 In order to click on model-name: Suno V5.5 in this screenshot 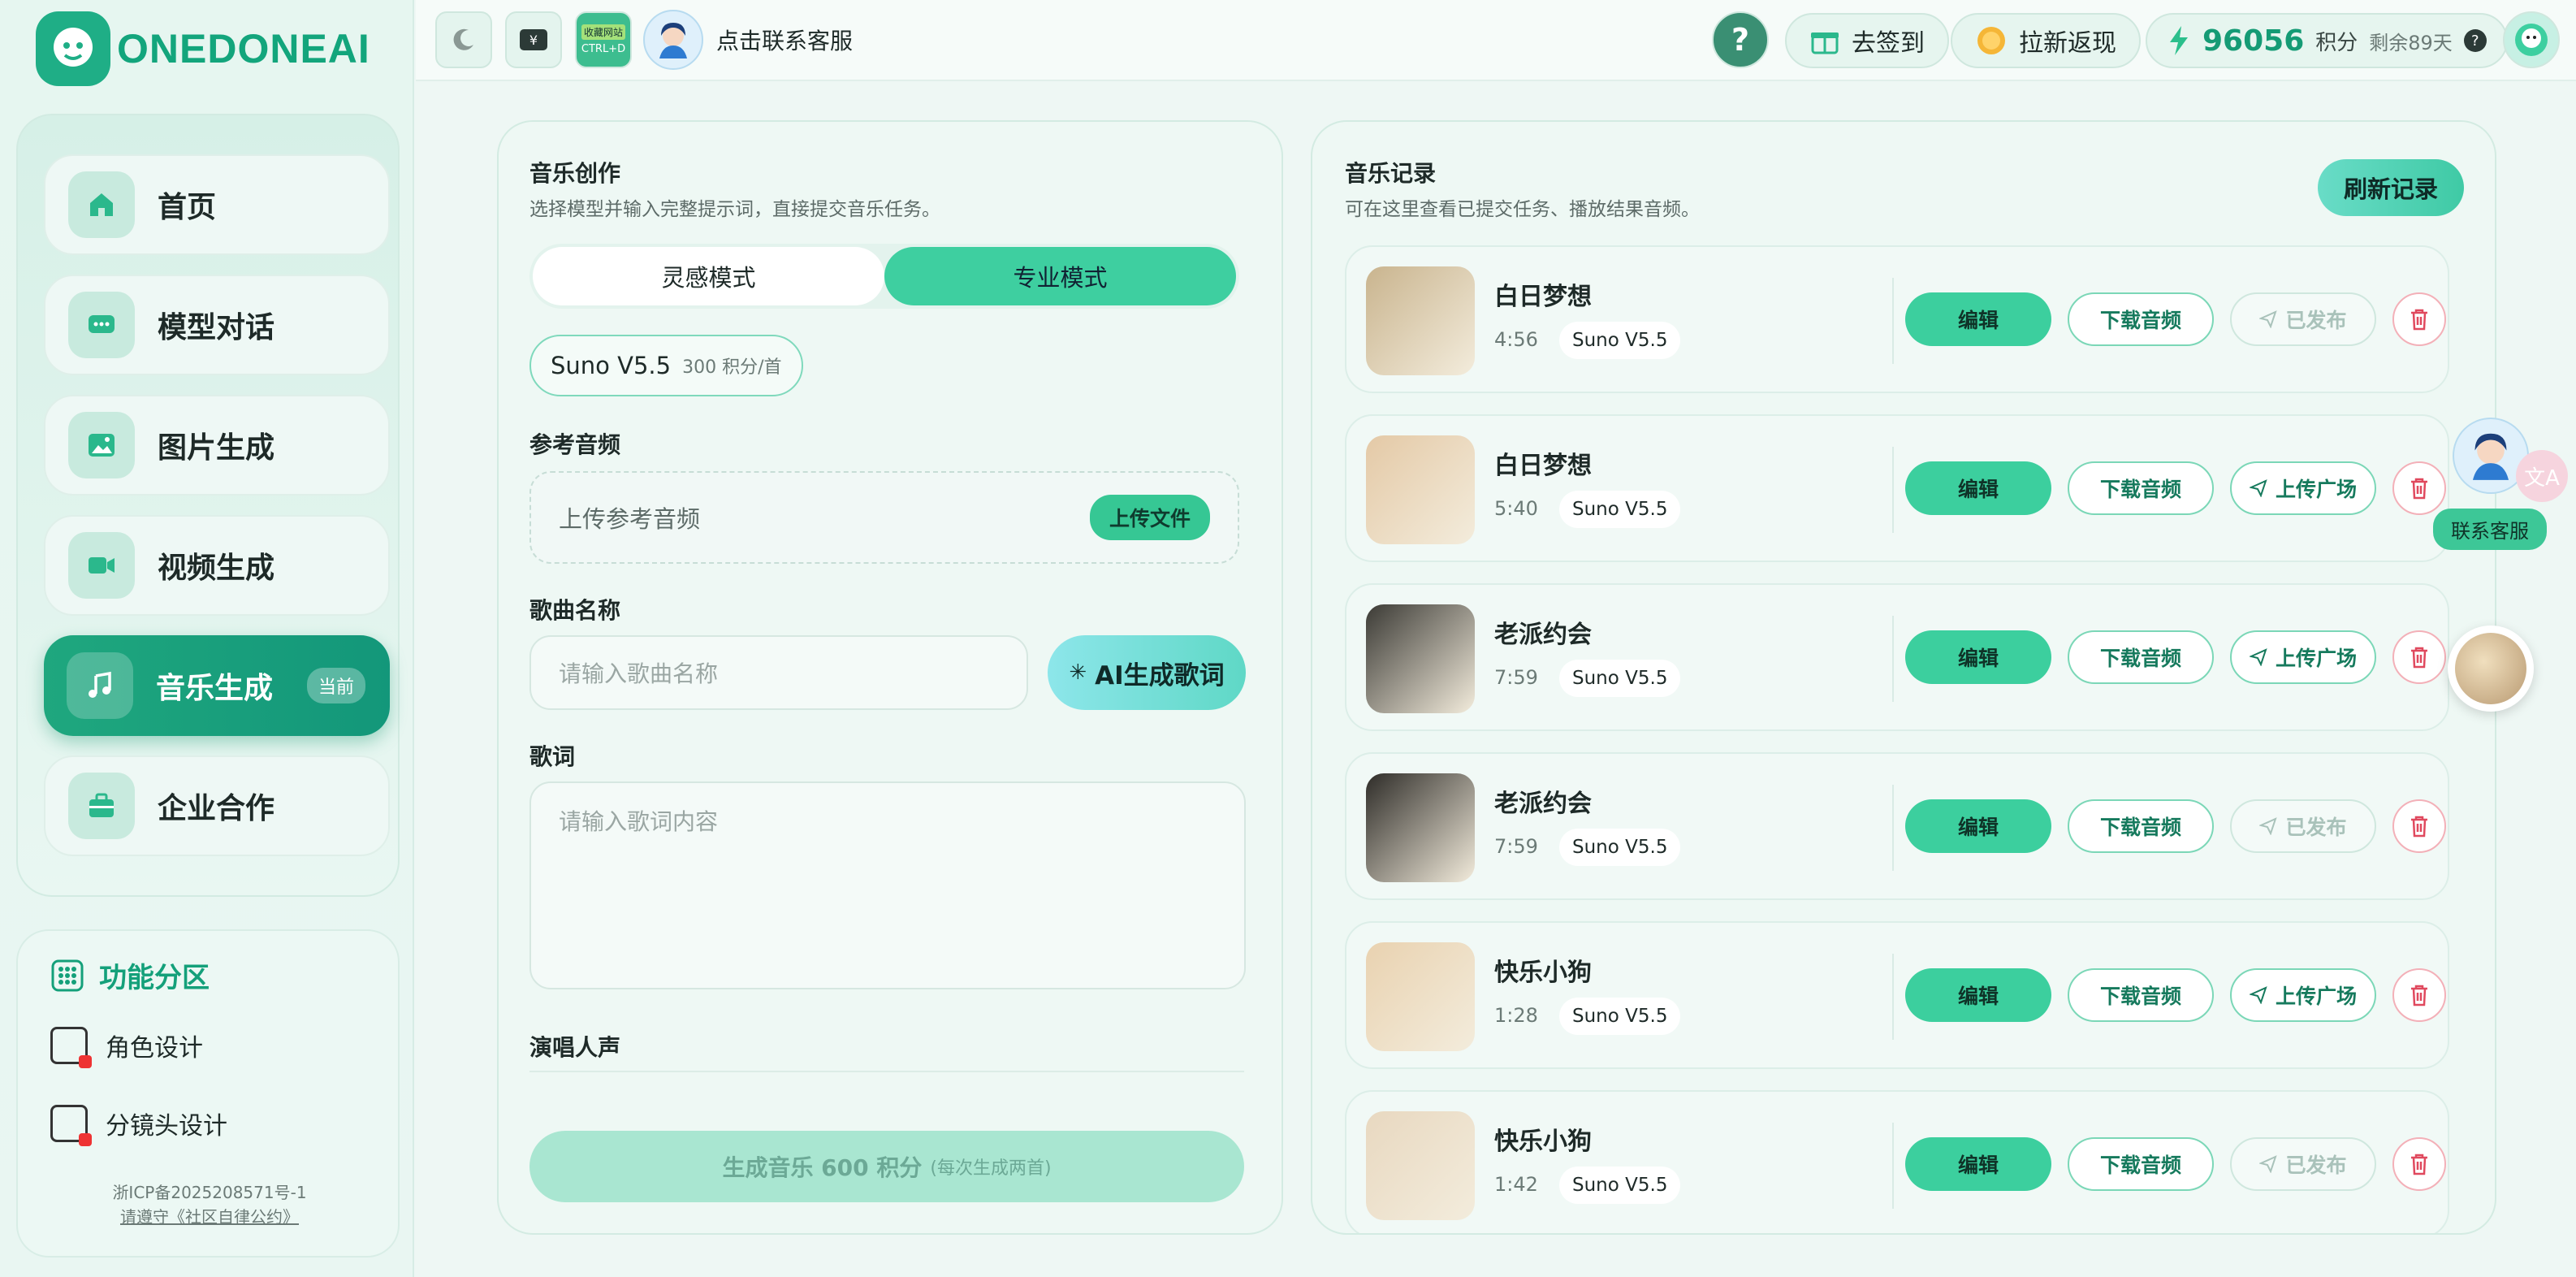, I will do `click(612, 365)`.